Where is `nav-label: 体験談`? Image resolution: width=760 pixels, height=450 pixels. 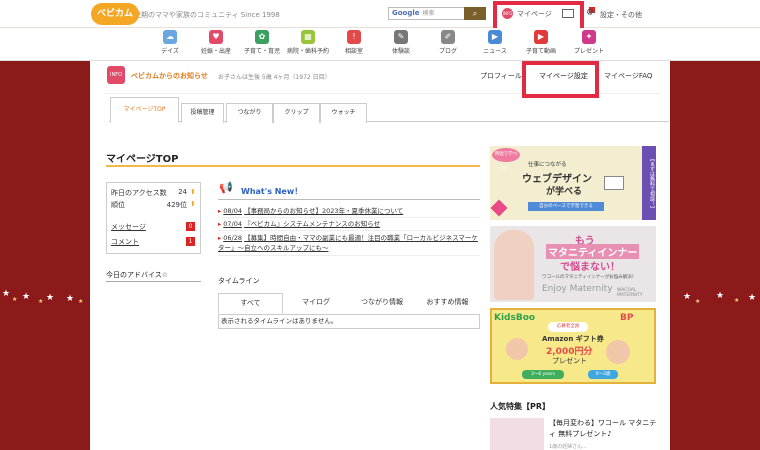 nav-label: 体験談 is located at coordinates (400, 51).